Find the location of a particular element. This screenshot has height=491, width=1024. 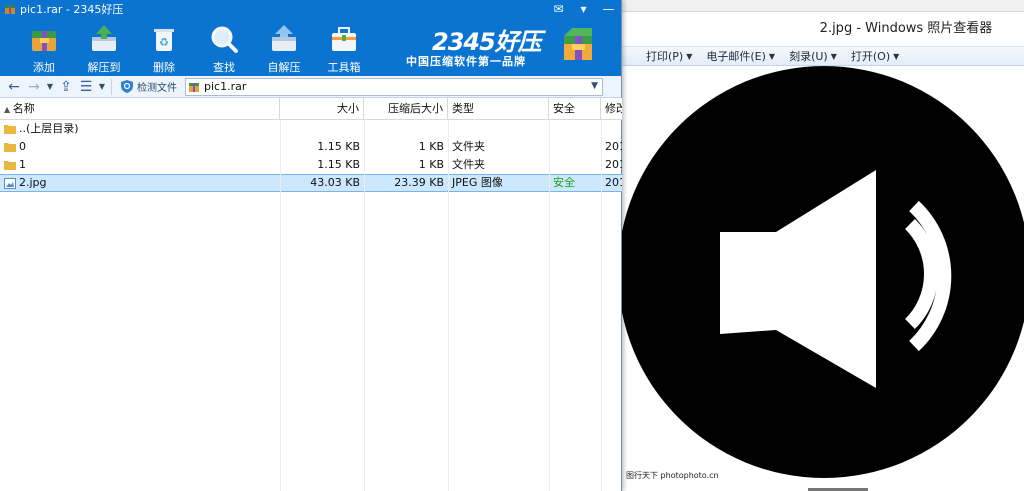

image-file-icon is located at coordinates (10, 183).